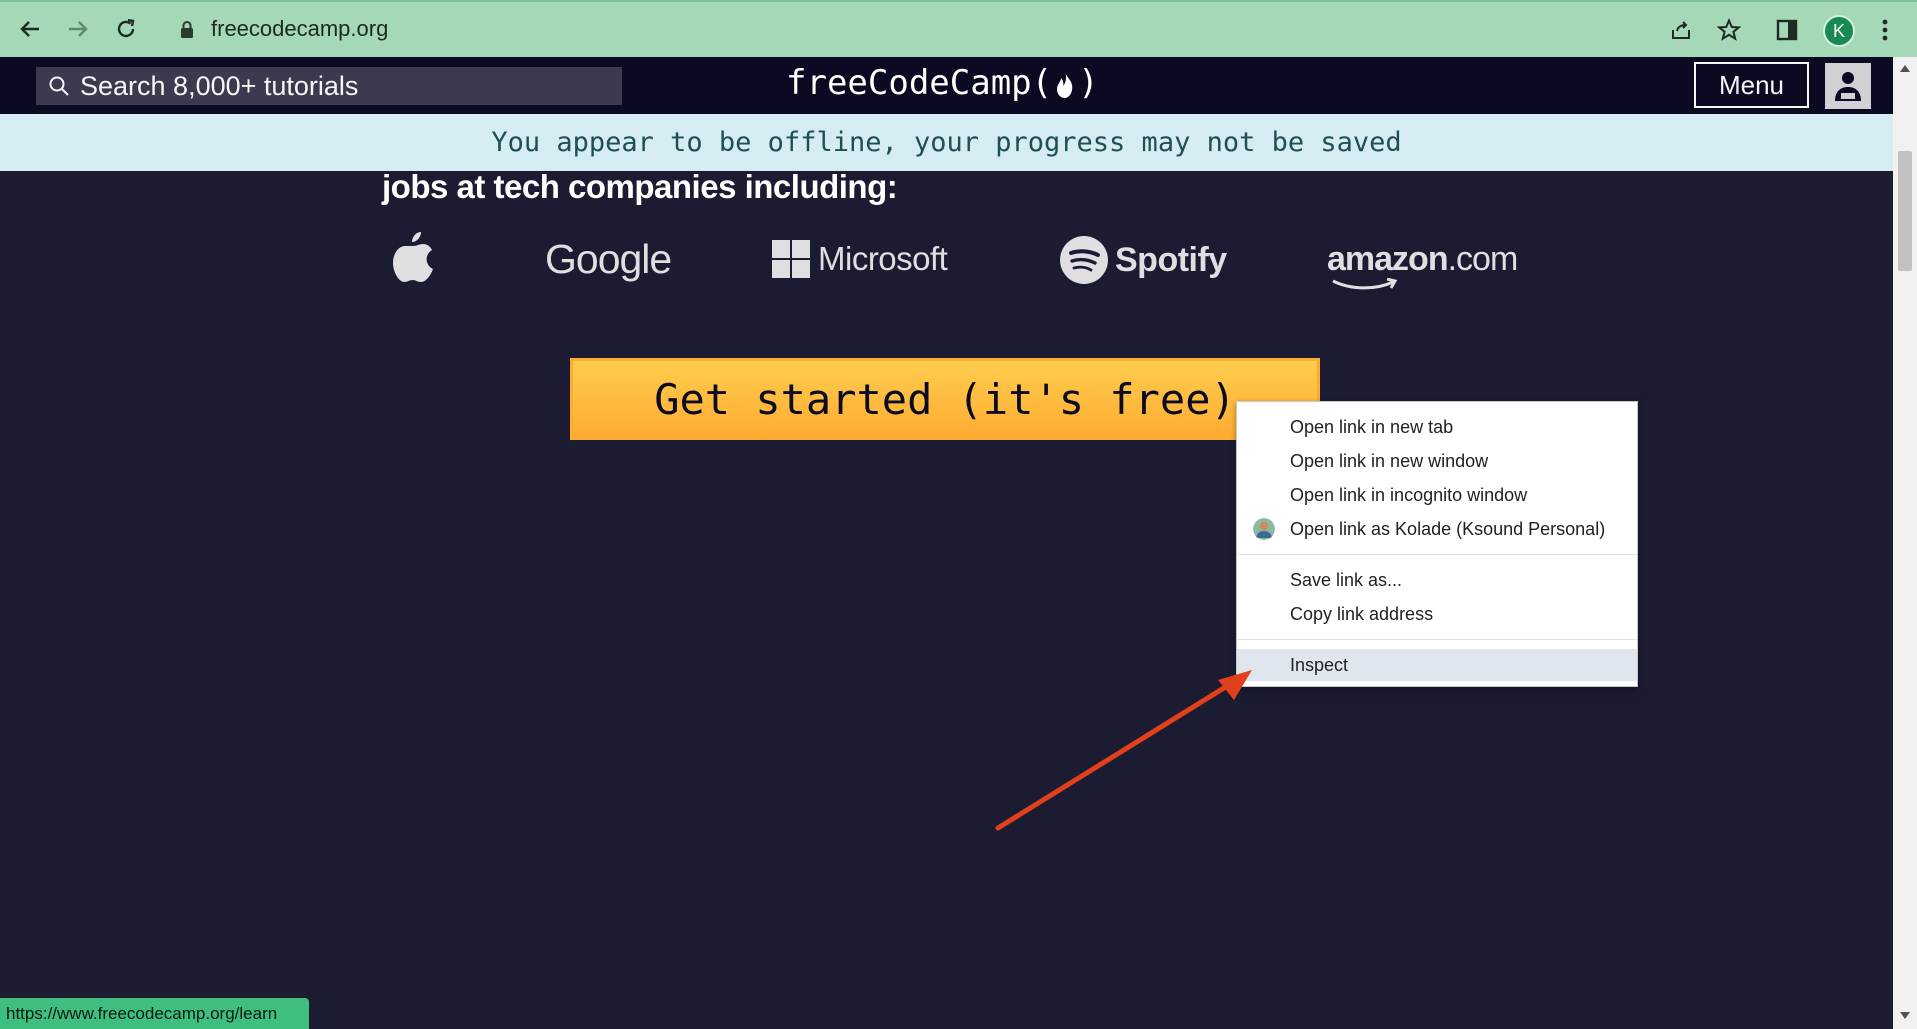 The width and height of the screenshot is (1917, 1029). Describe the element at coordinates (299, 29) in the screenshot. I see `url-text: freecodecamp.org` at that location.